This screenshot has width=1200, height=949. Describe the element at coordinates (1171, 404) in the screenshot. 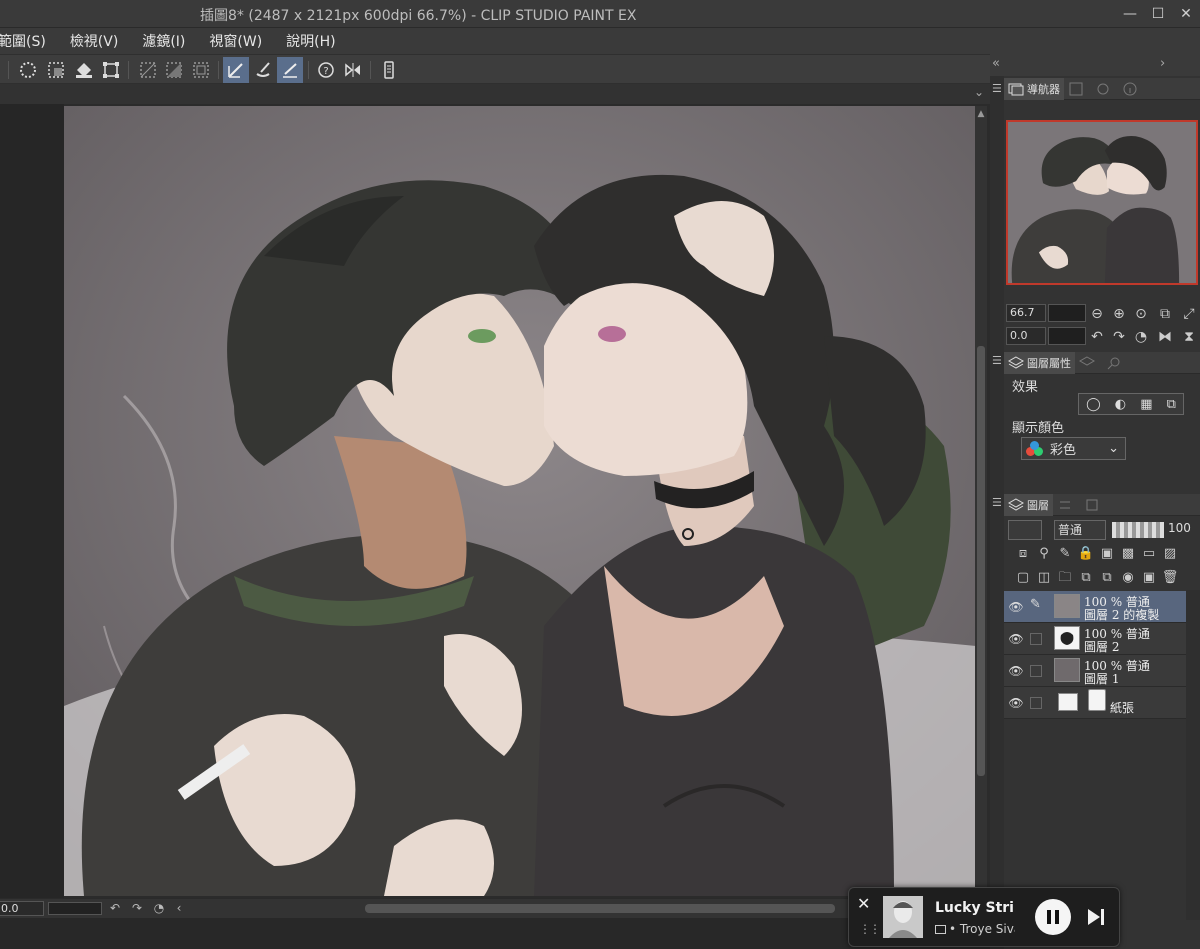

I see `layer-color-icon: ⧉` at that location.